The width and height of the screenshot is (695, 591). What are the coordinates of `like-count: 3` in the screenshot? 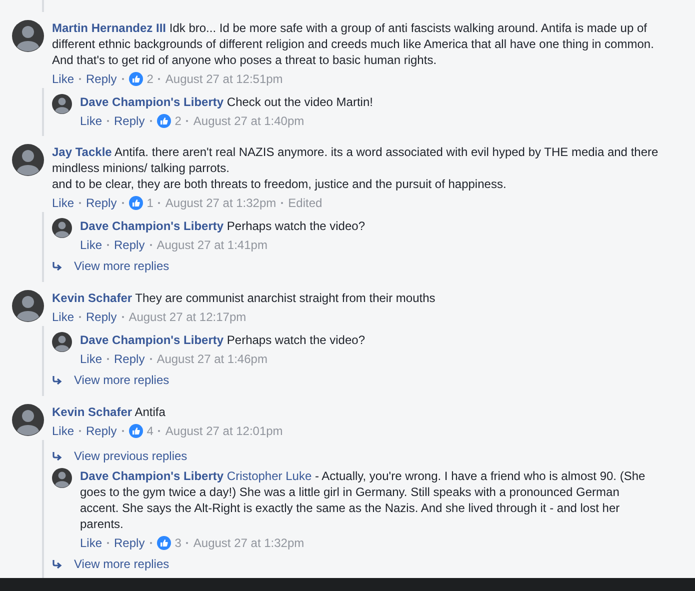 It's located at (178, 543).